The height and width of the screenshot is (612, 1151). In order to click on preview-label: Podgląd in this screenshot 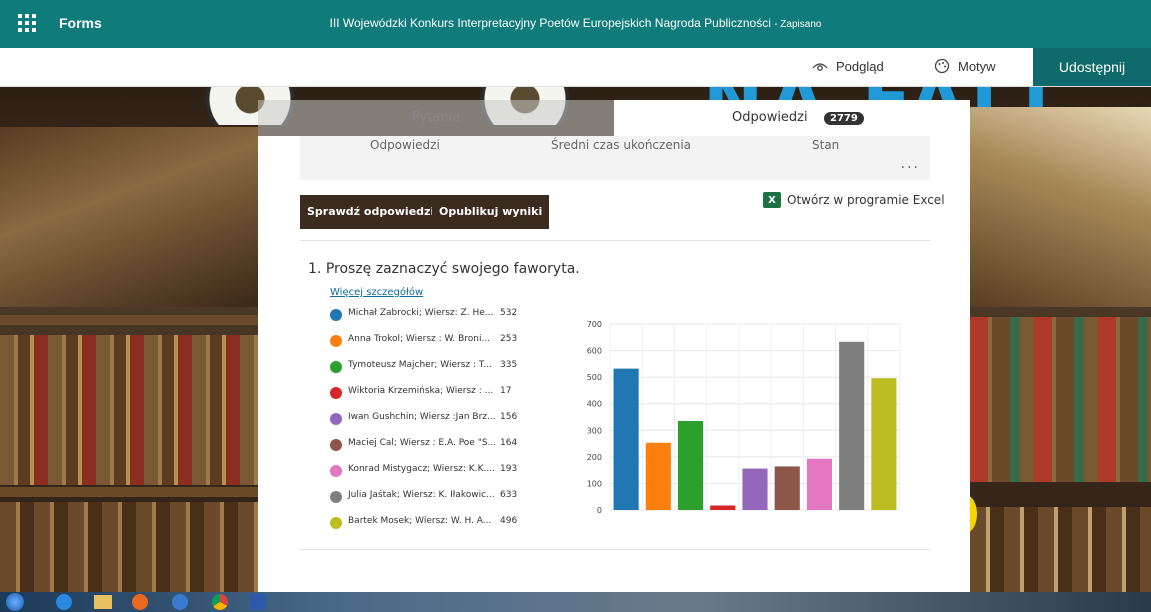, I will do `click(860, 66)`.